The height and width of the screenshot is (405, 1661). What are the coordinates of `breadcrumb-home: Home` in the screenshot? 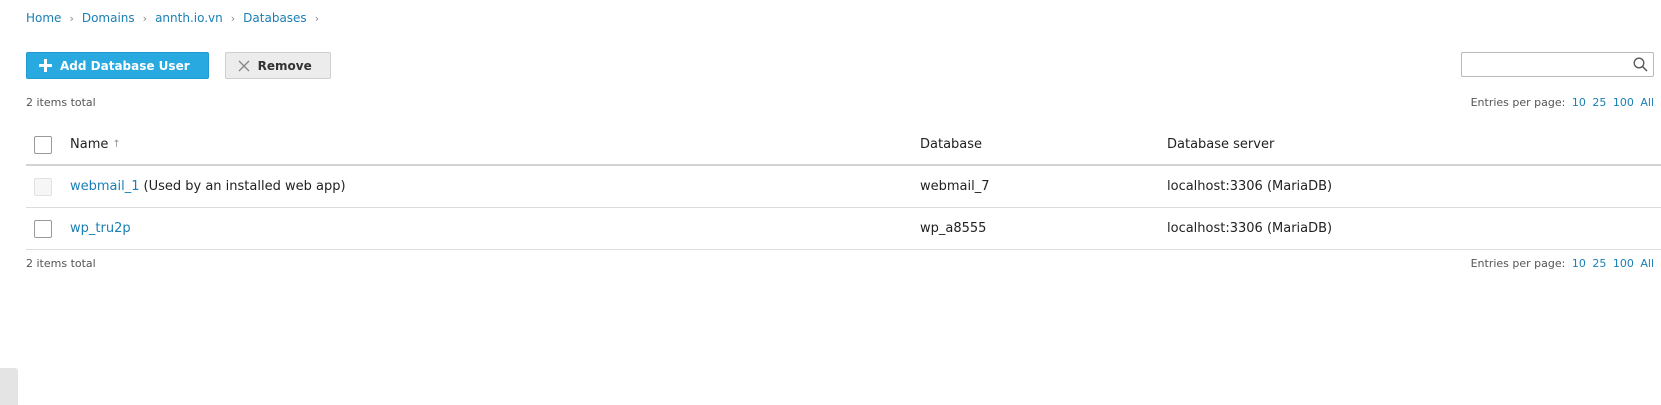 It's located at (43, 18).